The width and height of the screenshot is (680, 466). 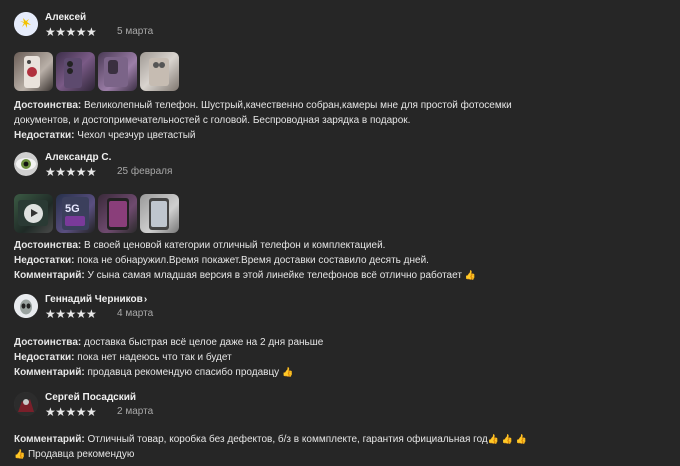 I want to click on review-header: Алексей ★★★★★ 5 марта, so click(x=344, y=27).